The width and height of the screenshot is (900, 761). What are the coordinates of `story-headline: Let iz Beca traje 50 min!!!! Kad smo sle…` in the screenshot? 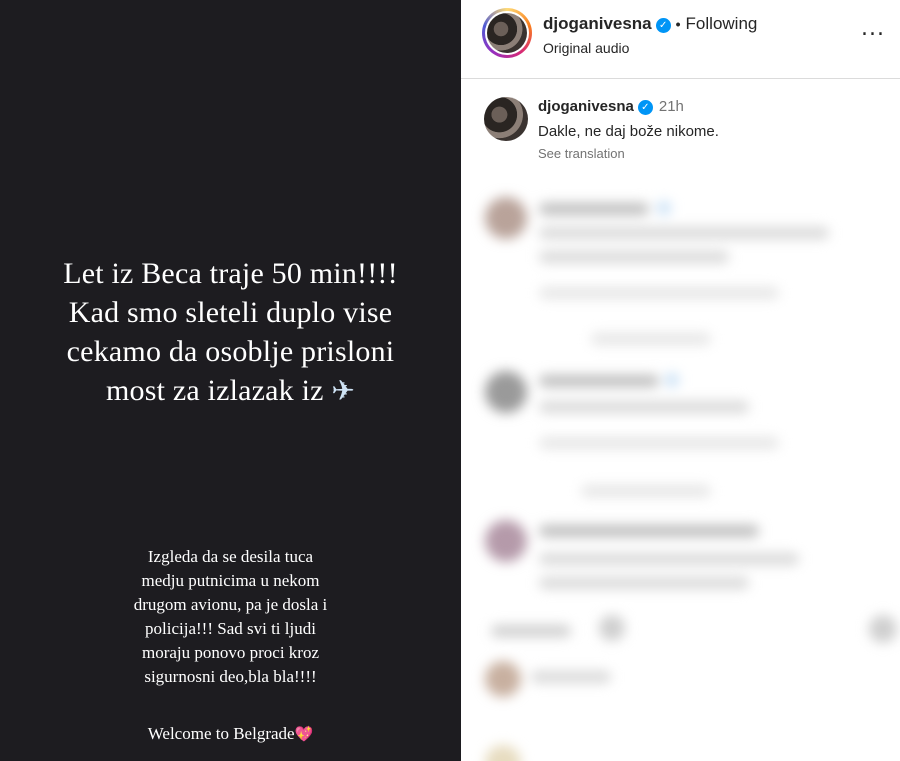 It's located at (230, 332).